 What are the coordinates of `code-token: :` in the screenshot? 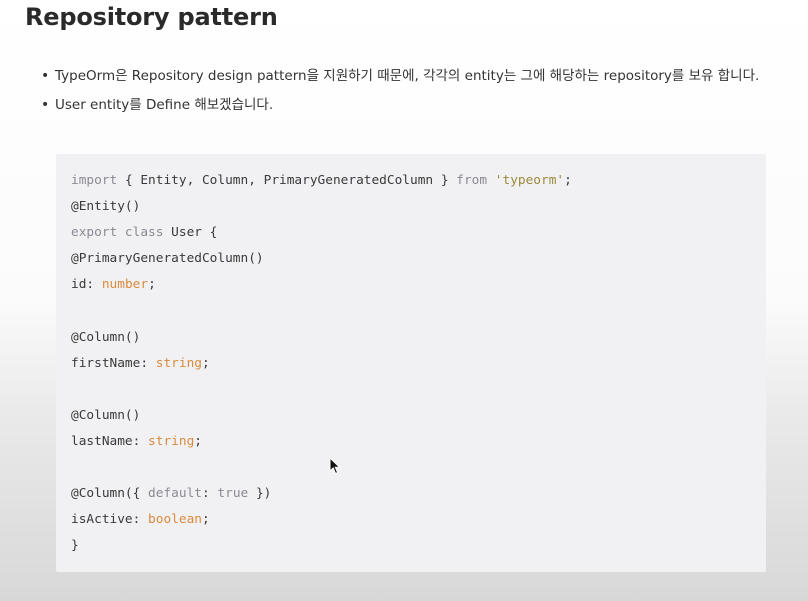 It's located at (209, 494).